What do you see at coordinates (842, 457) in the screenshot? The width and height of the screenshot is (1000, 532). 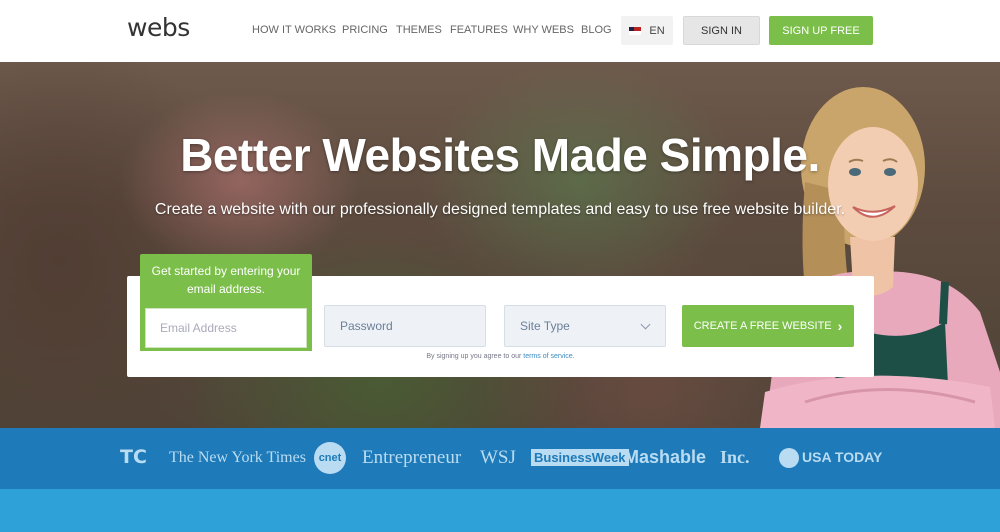 I see `usatoday-logo: USA TODAY` at bounding box center [842, 457].